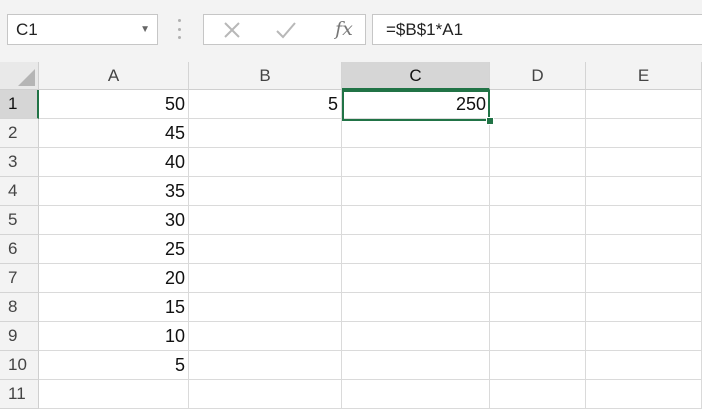  Describe the element at coordinates (538, 220) in the screenshot. I see `cell-d5` at that location.